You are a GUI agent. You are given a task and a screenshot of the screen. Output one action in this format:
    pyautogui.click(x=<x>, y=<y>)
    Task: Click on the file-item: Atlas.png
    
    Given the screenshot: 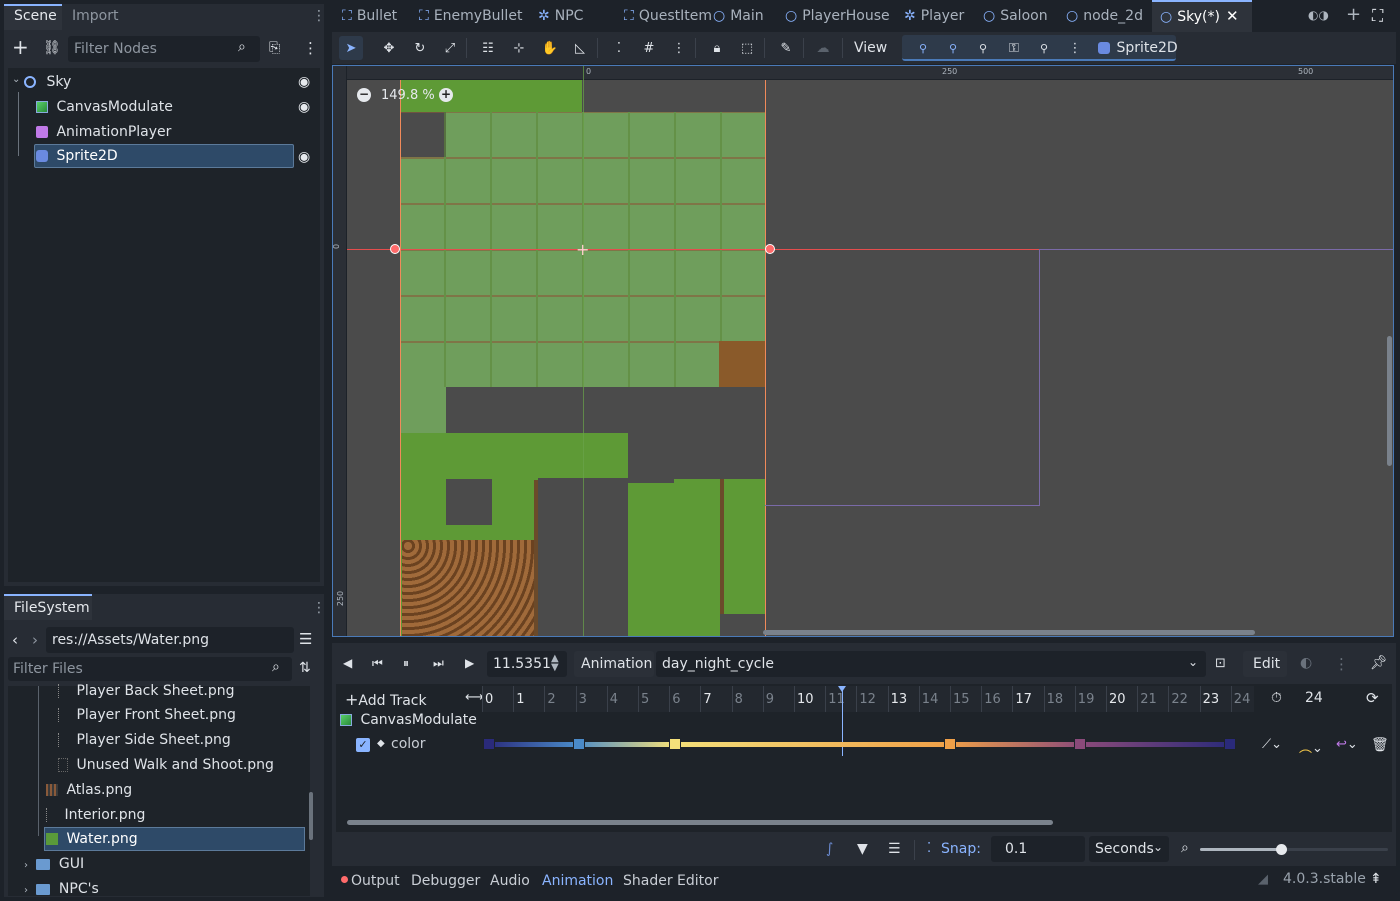 What is the action you would take?
    pyautogui.click(x=89, y=790)
    